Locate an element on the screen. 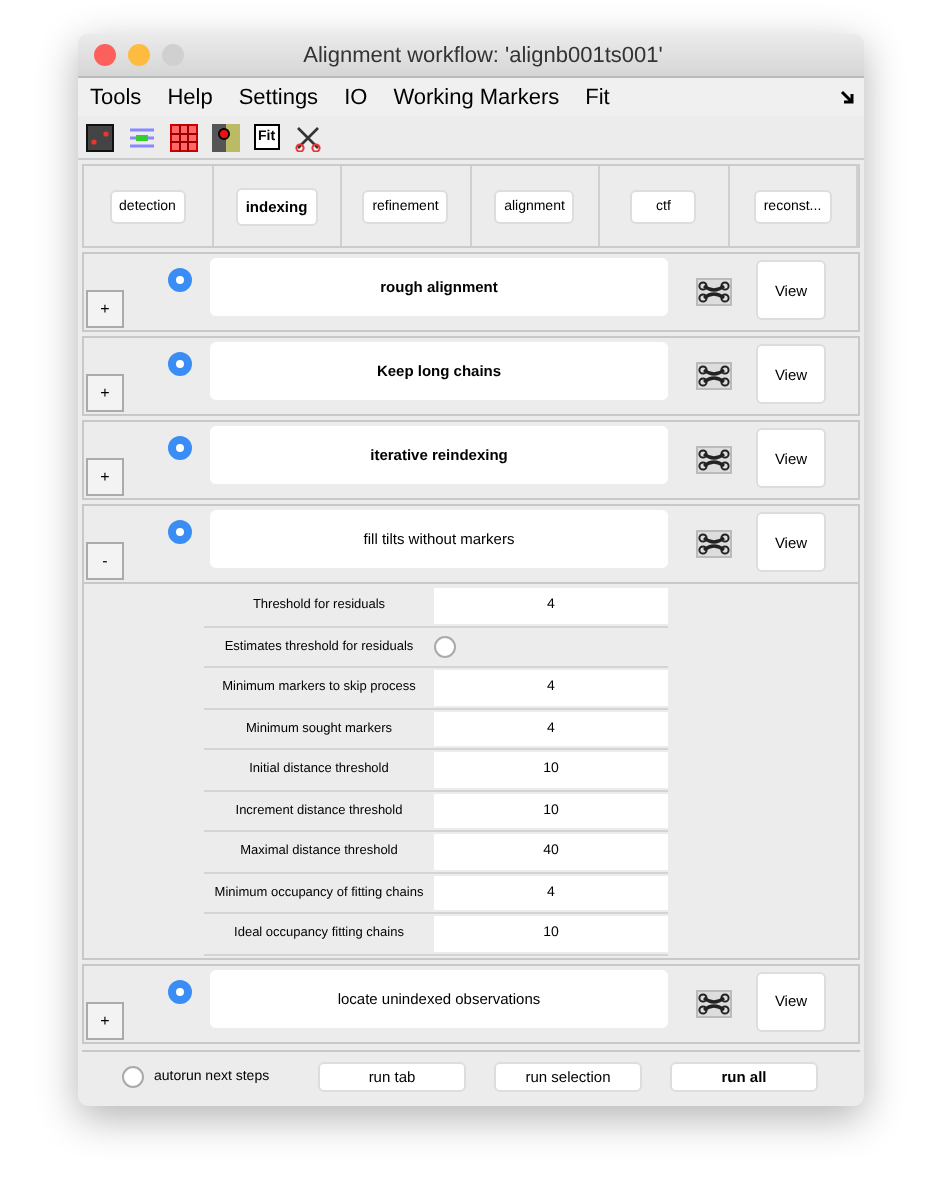 The image size is (942, 1198). toggle-button: - is located at coordinates (105, 561).